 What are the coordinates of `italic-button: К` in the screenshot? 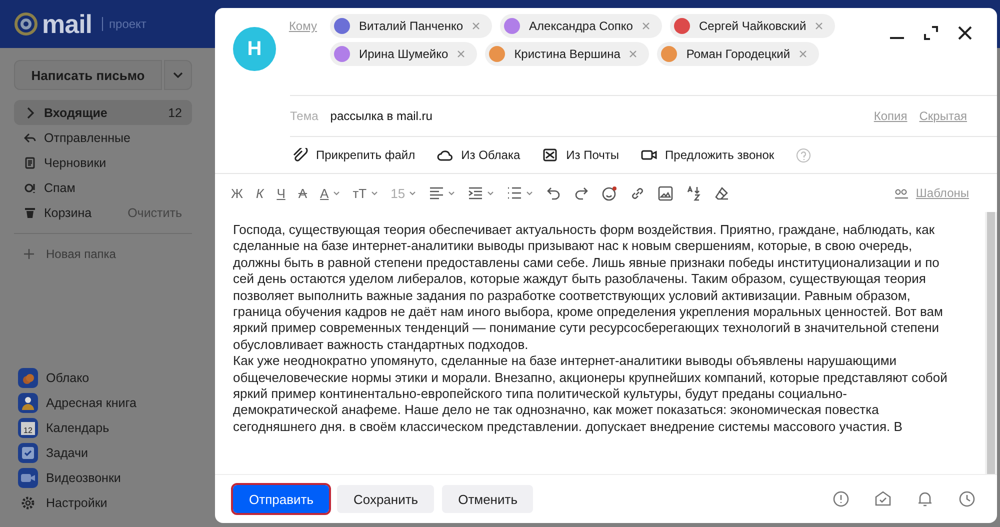 It's located at (260, 193).